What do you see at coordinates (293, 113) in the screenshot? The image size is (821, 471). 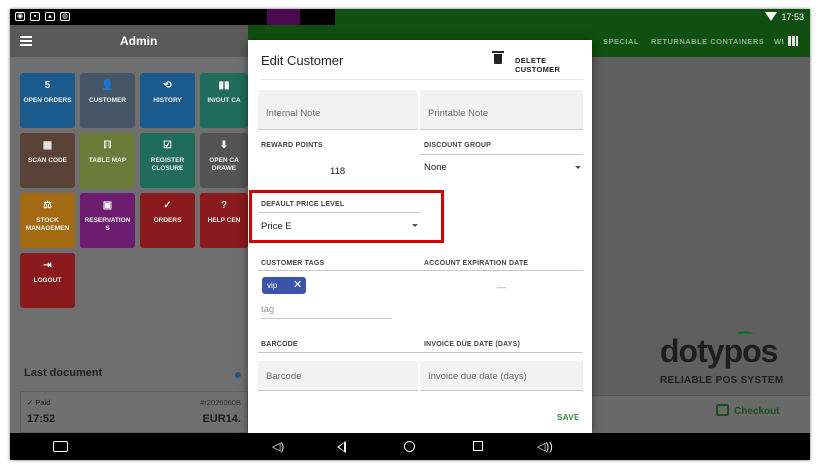 I see `internal-note-placeholder: Internal Note` at bounding box center [293, 113].